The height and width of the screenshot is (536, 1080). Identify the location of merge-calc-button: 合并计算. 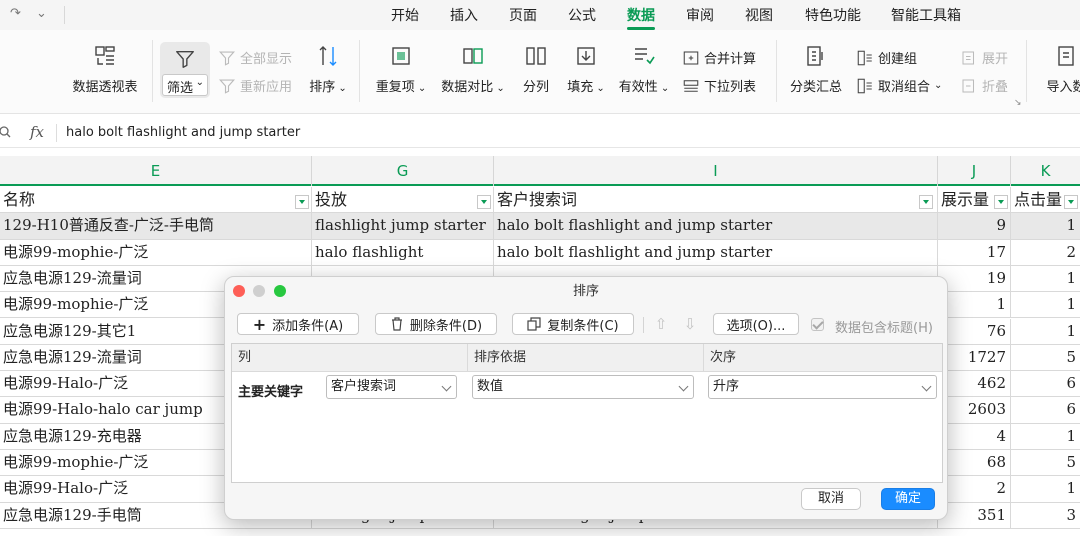
(719, 57).